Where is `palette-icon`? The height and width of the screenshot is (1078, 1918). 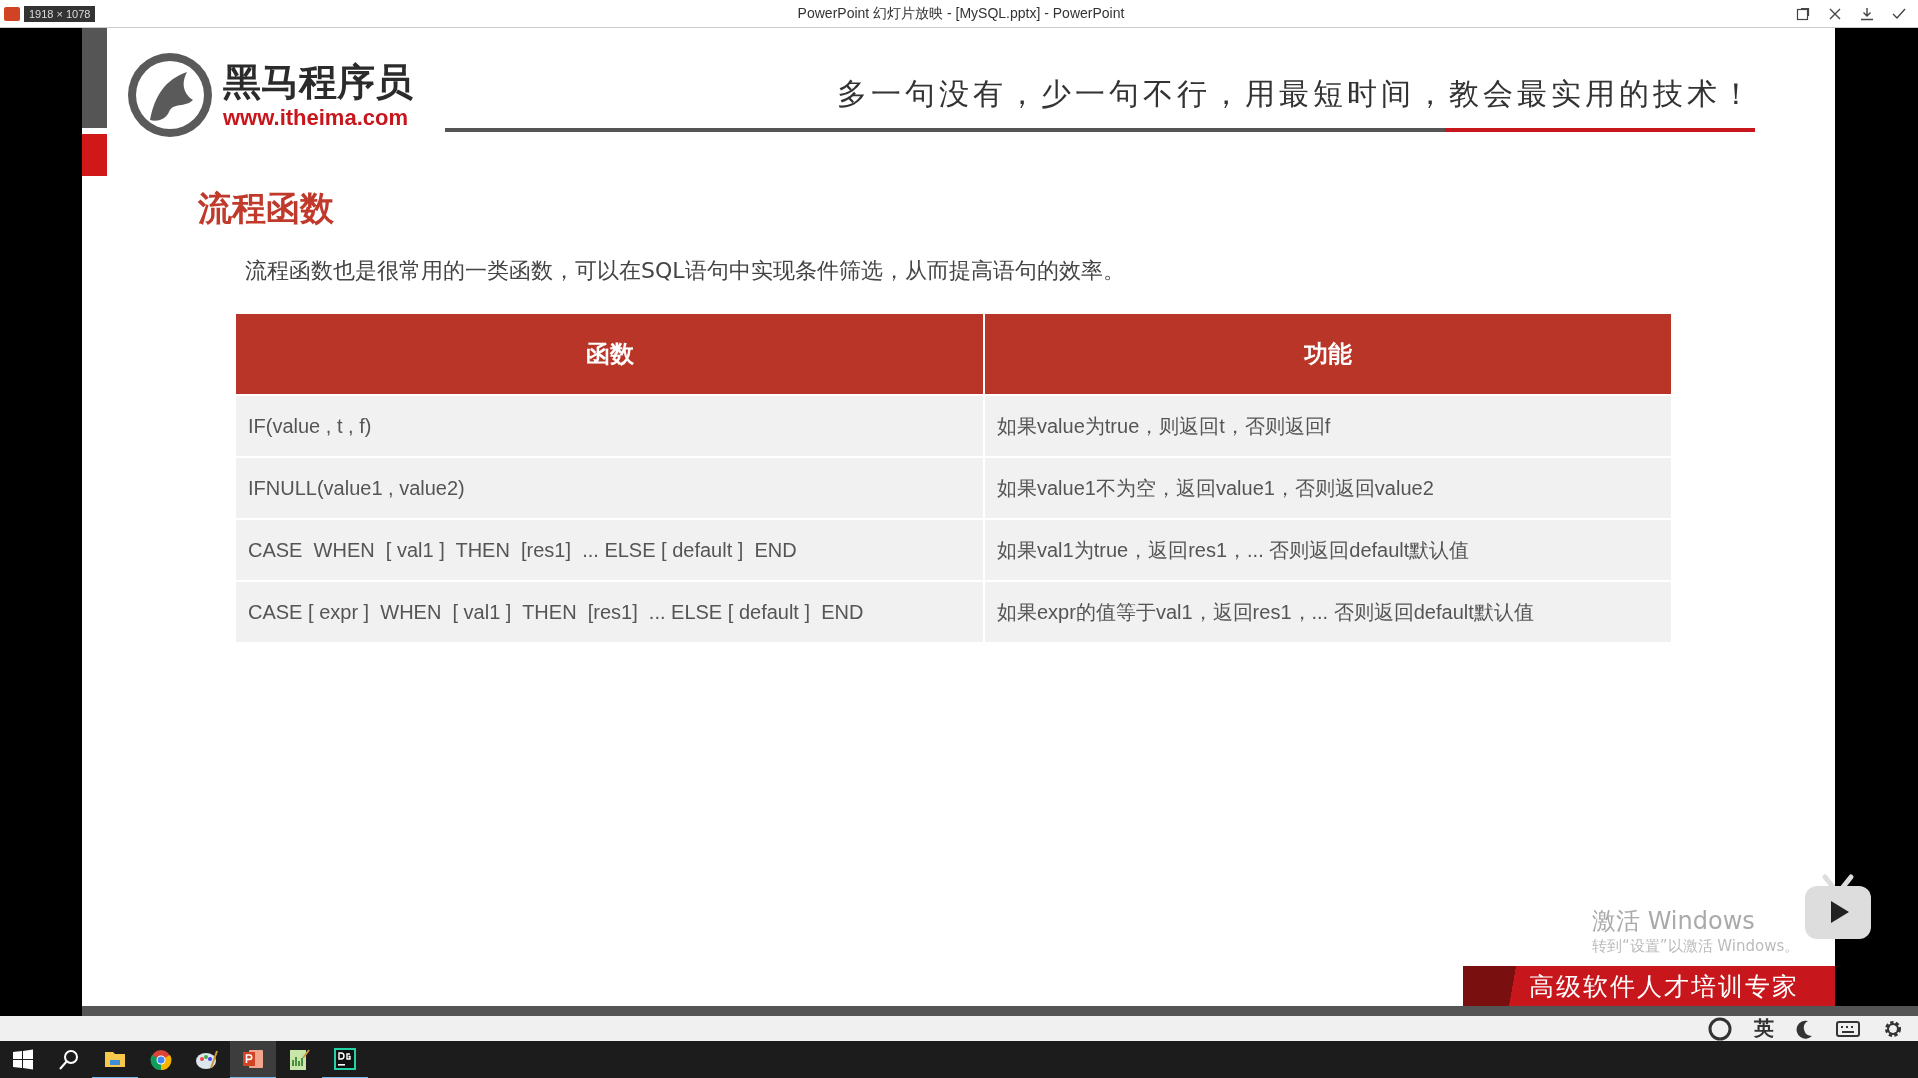 palette-icon is located at coordinates (207, 1060).